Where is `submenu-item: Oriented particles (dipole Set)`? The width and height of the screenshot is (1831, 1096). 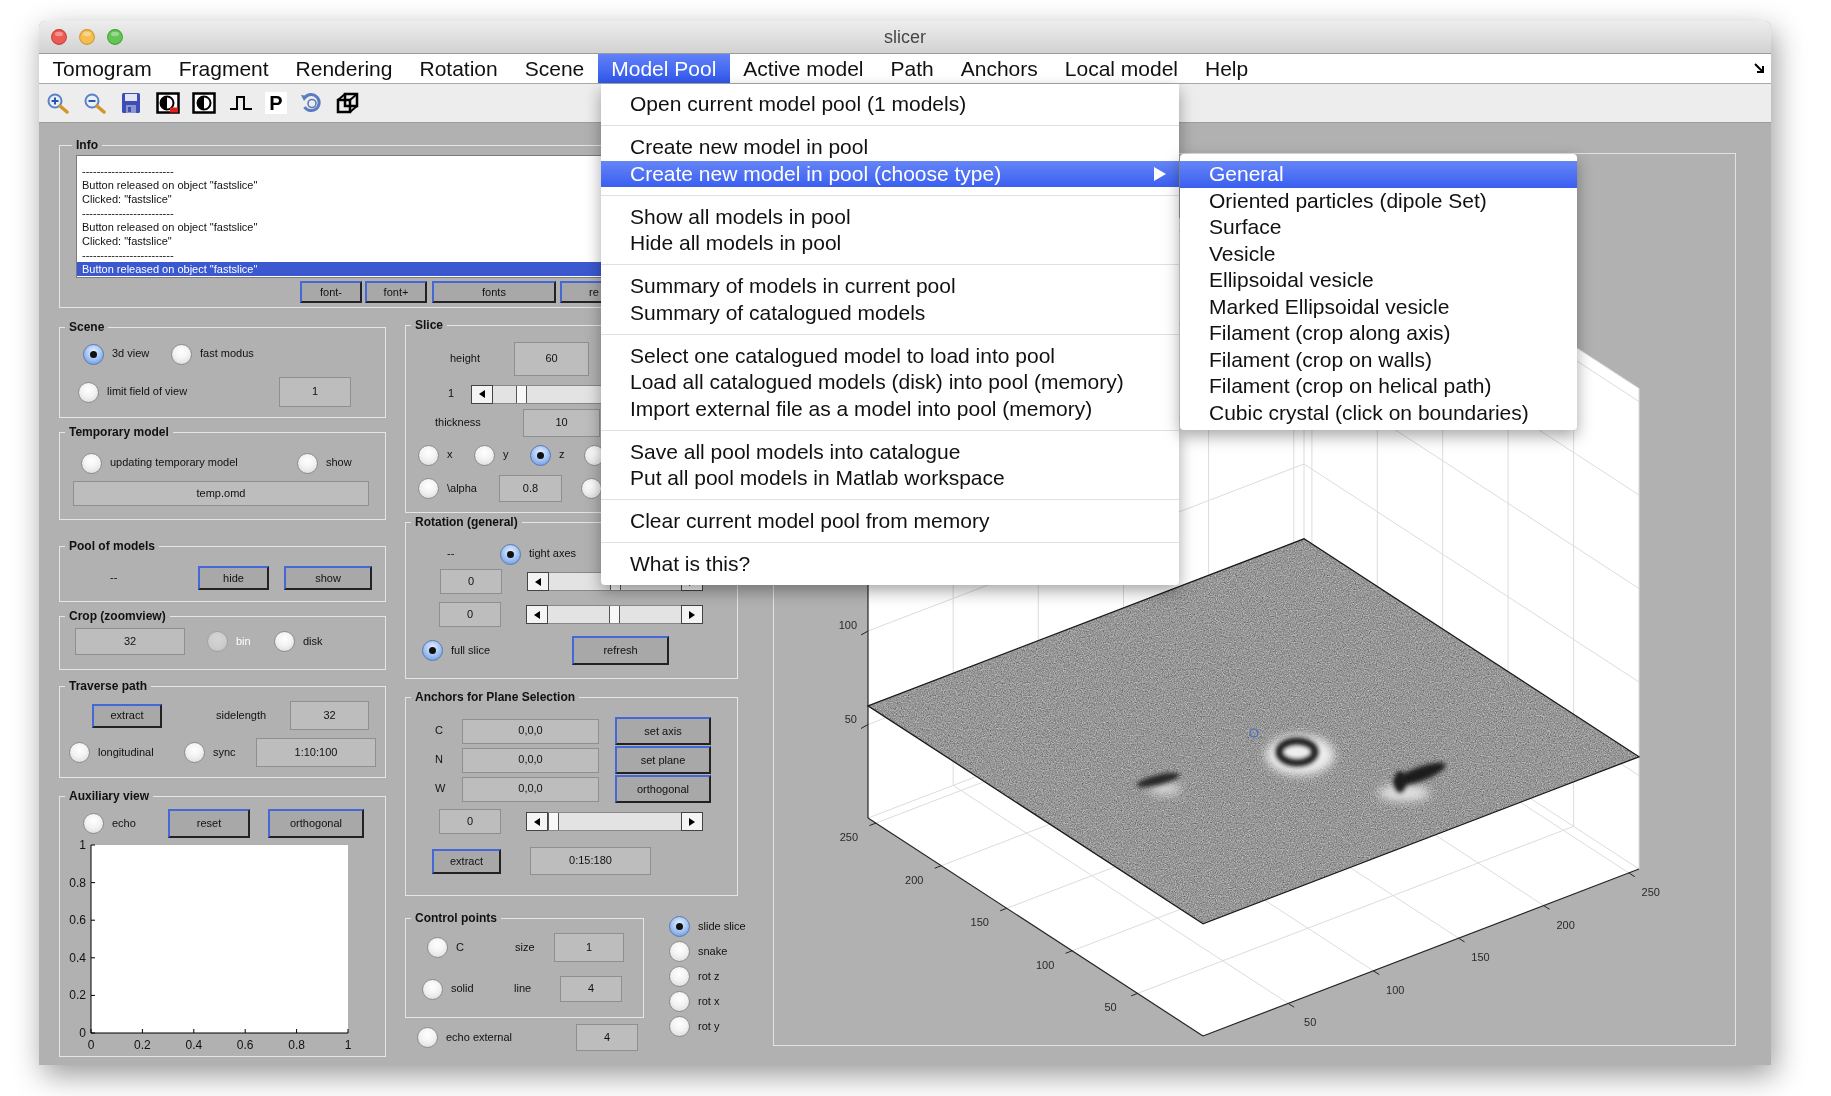 submenu-item: Oriented particles (dipole Set) is located at coordinates (1378, 200).